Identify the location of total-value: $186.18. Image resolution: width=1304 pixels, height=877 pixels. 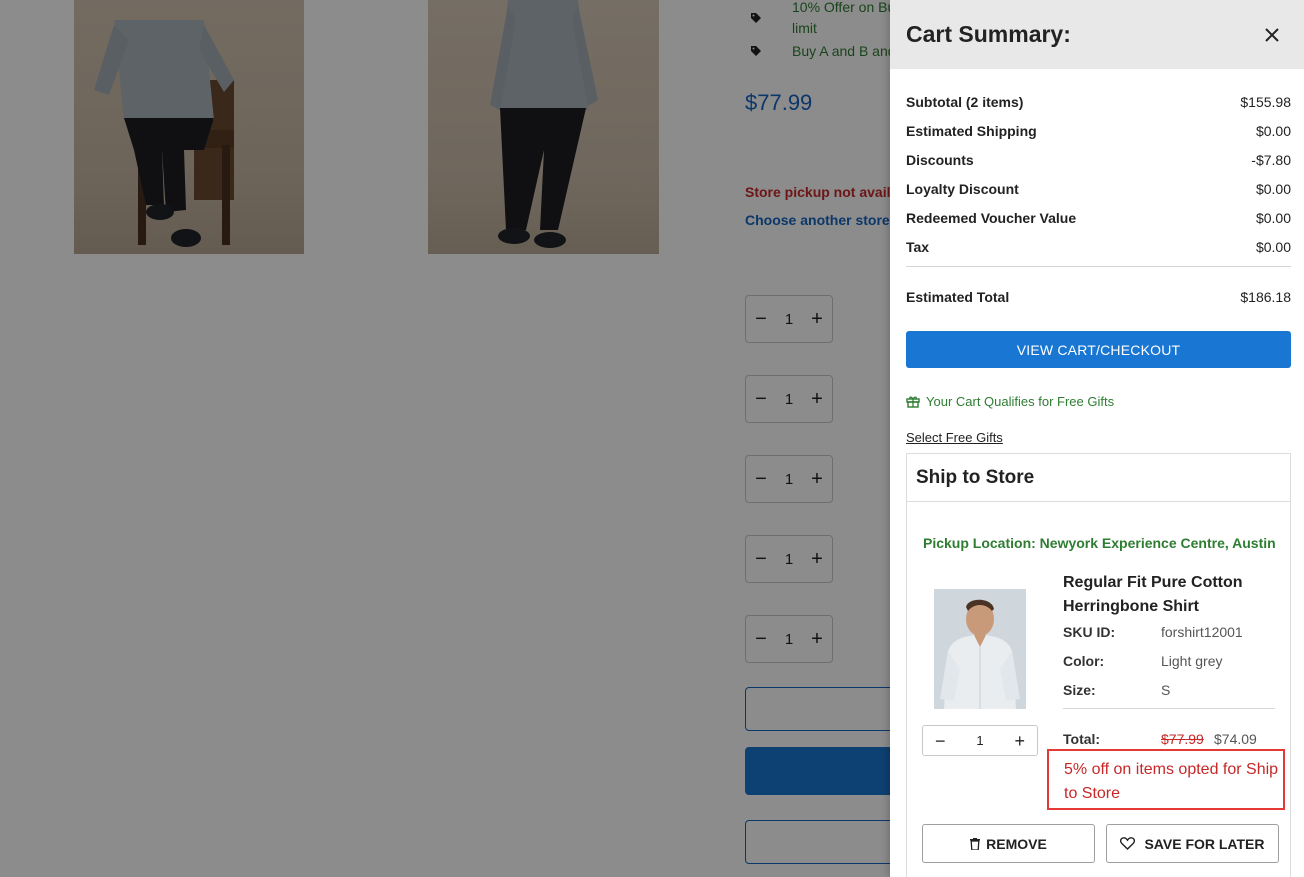
(1265, 297).